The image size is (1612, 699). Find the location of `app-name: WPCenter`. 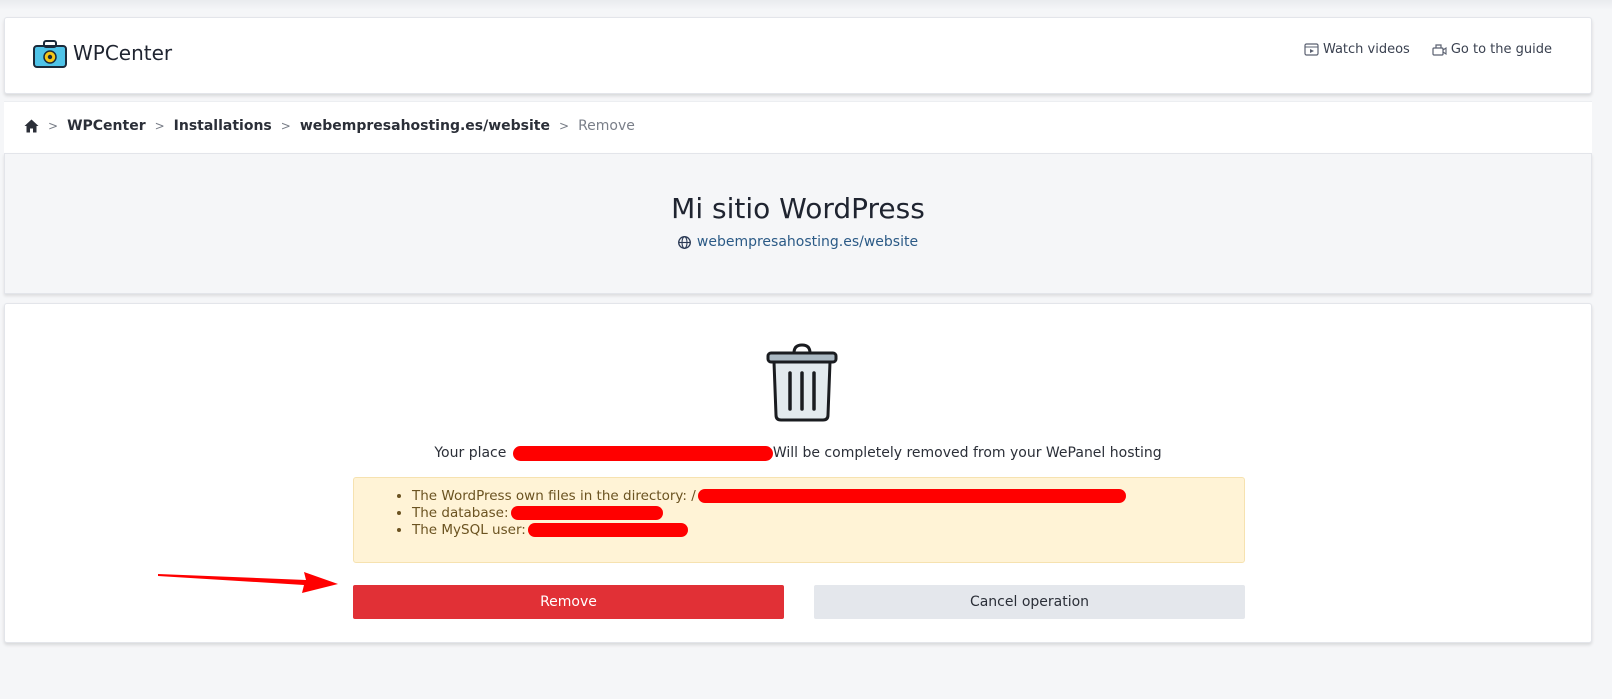

app-name: WPCenter is located at coordinates (123, 53).